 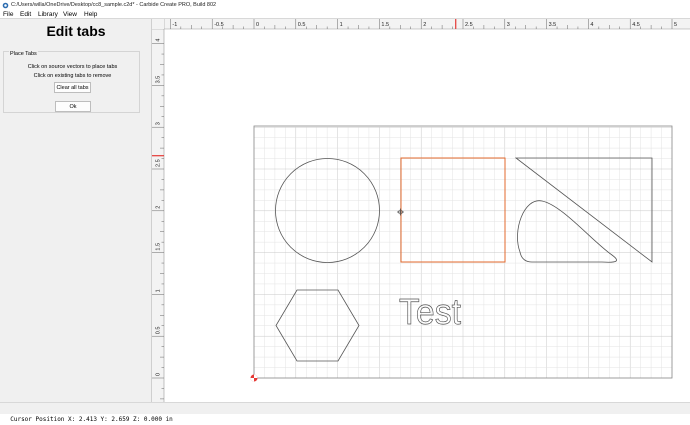 I want to click on ruler-label-y: 3, so click(x=159, y=123).